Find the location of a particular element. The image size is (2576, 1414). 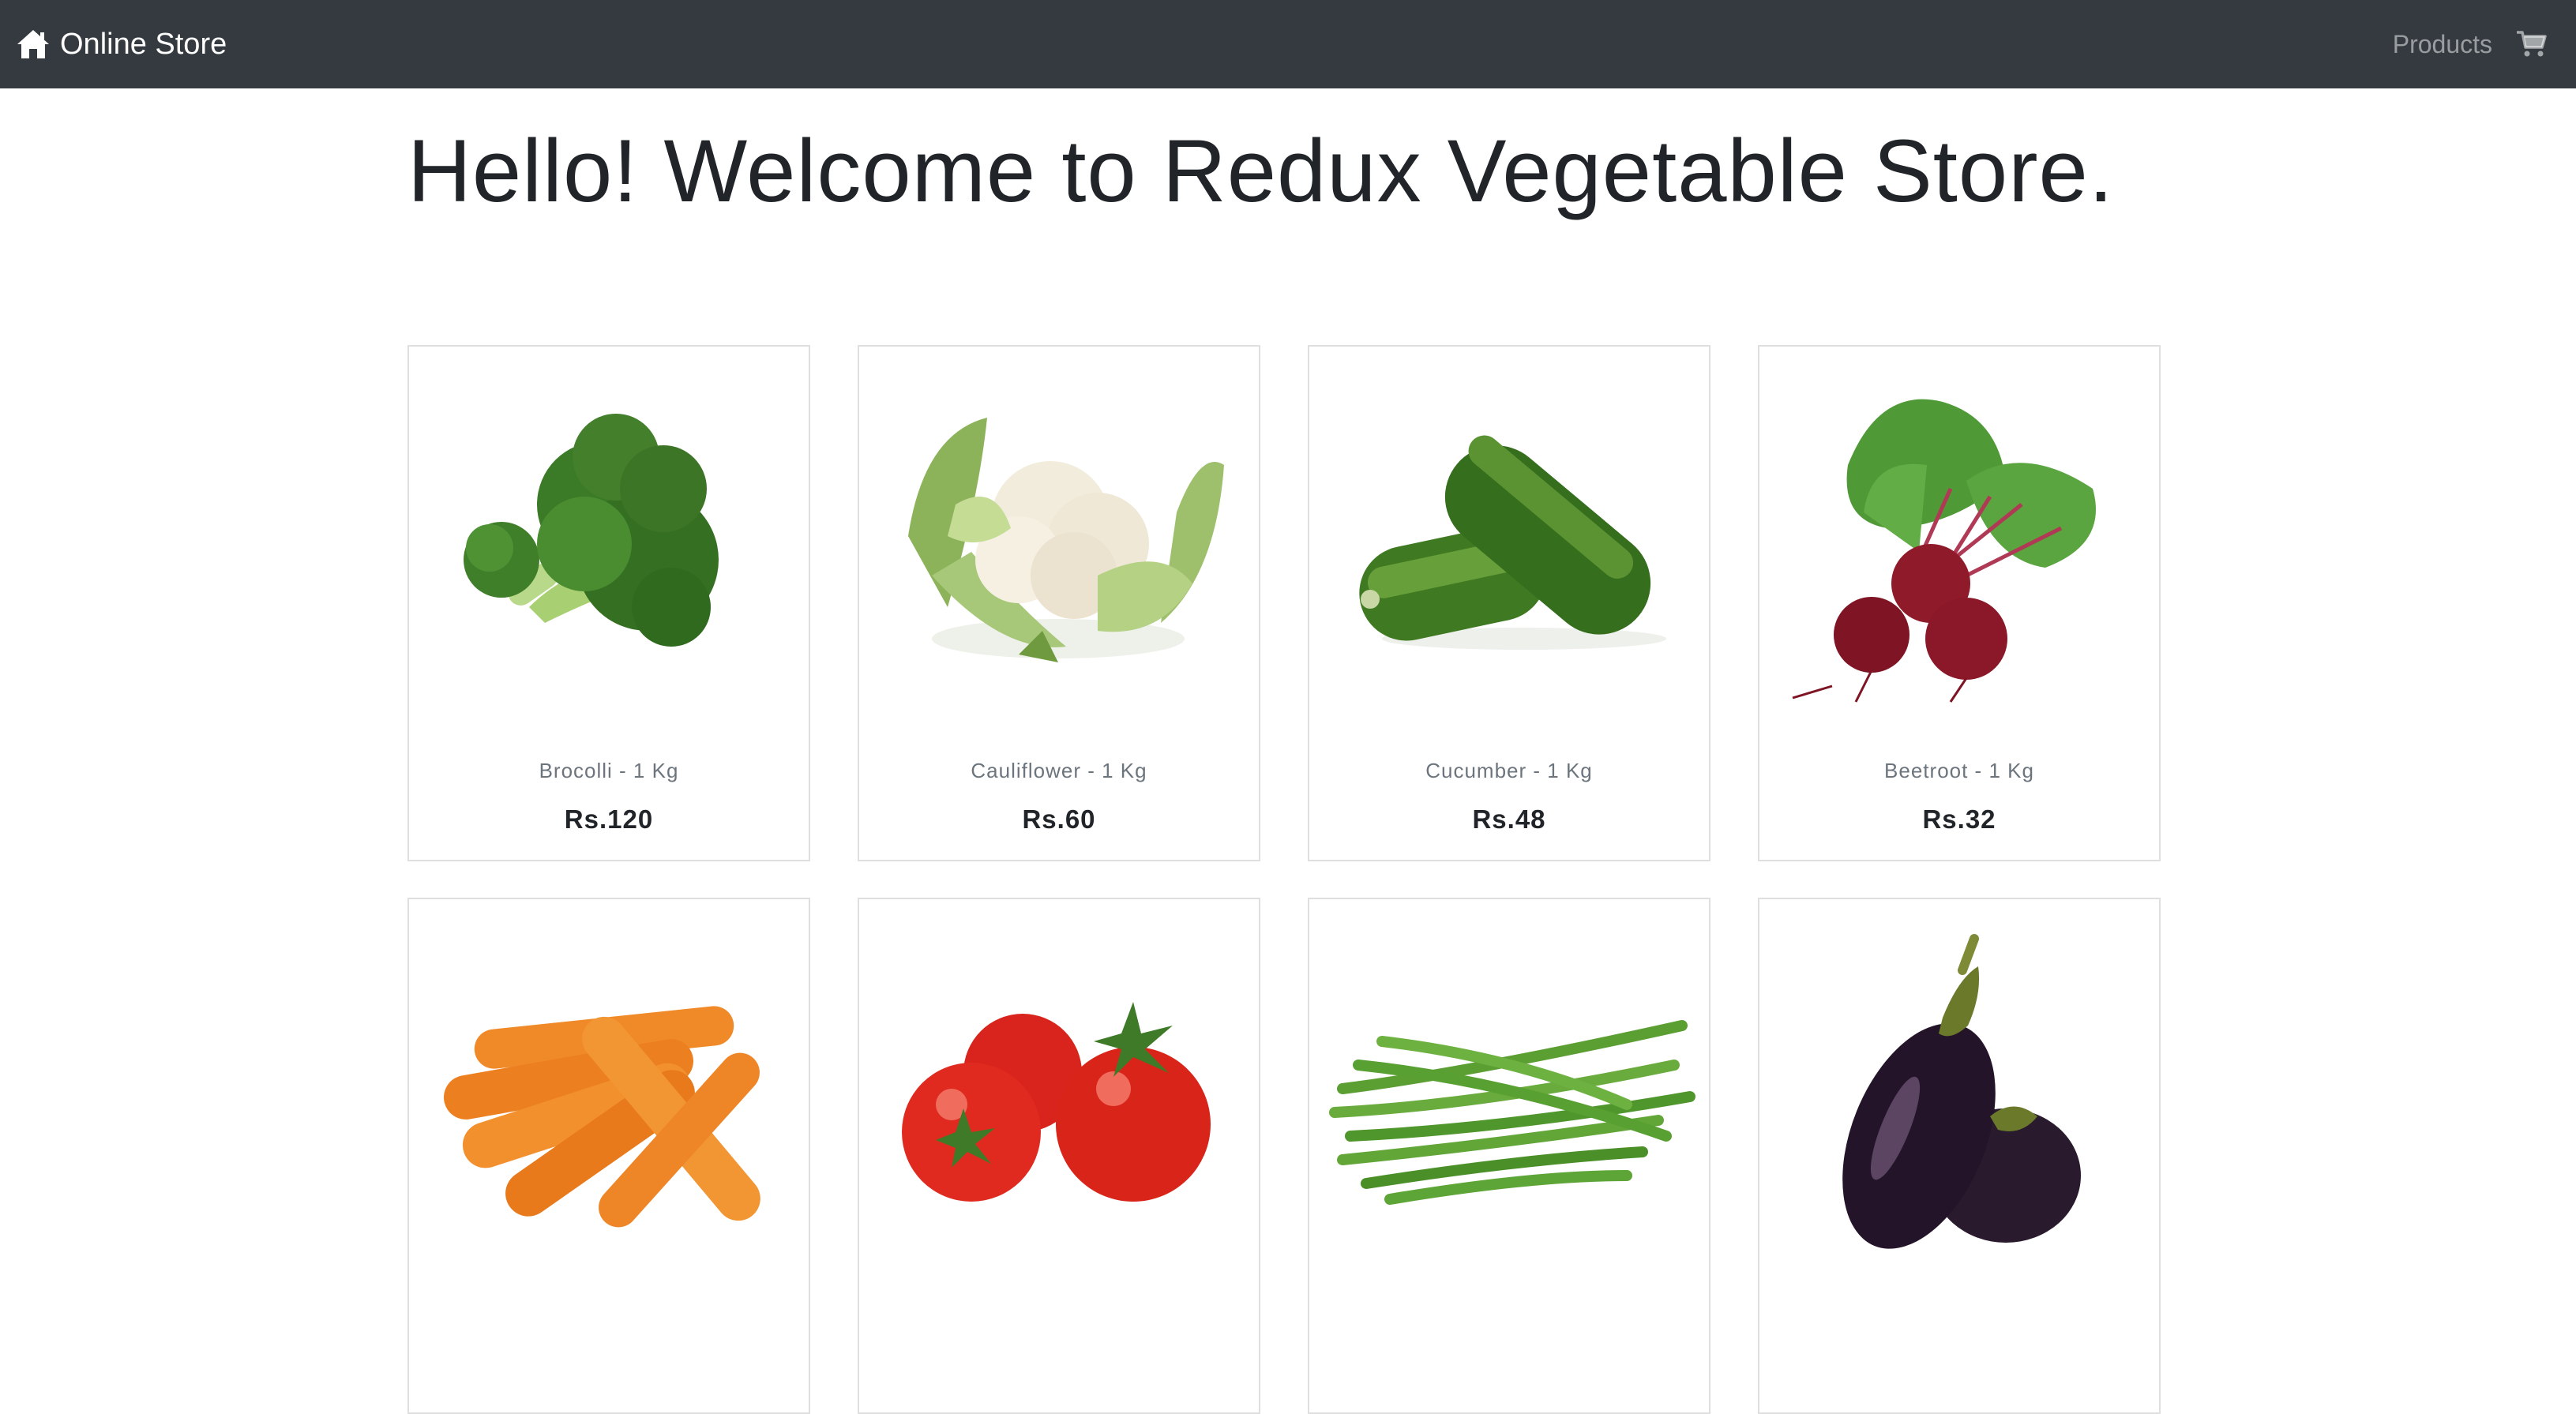

product-card: Cucumber - 1 Kg Rs.48 is located at coordinates (1509, 603).